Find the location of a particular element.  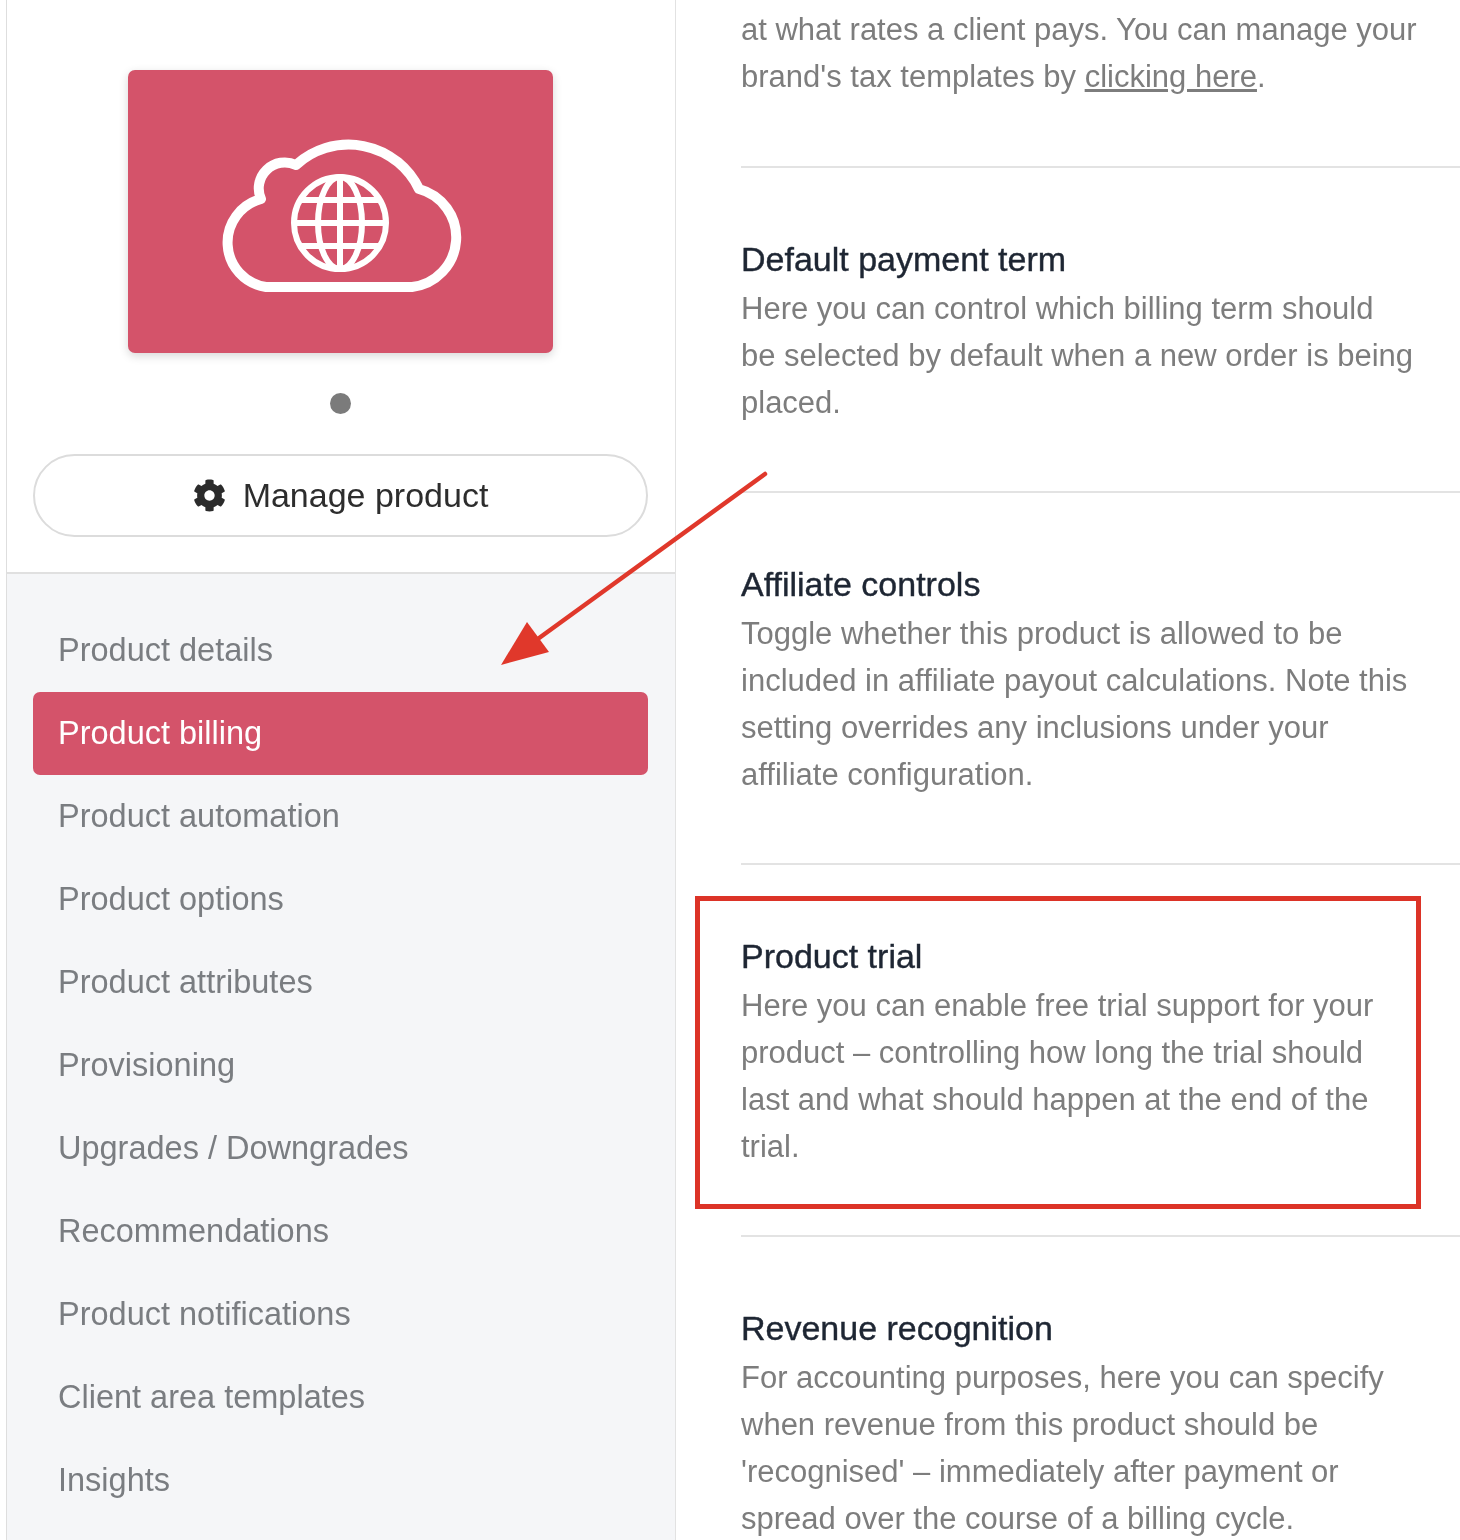

nav-item: Product billing is located at coordinates (340, 733).